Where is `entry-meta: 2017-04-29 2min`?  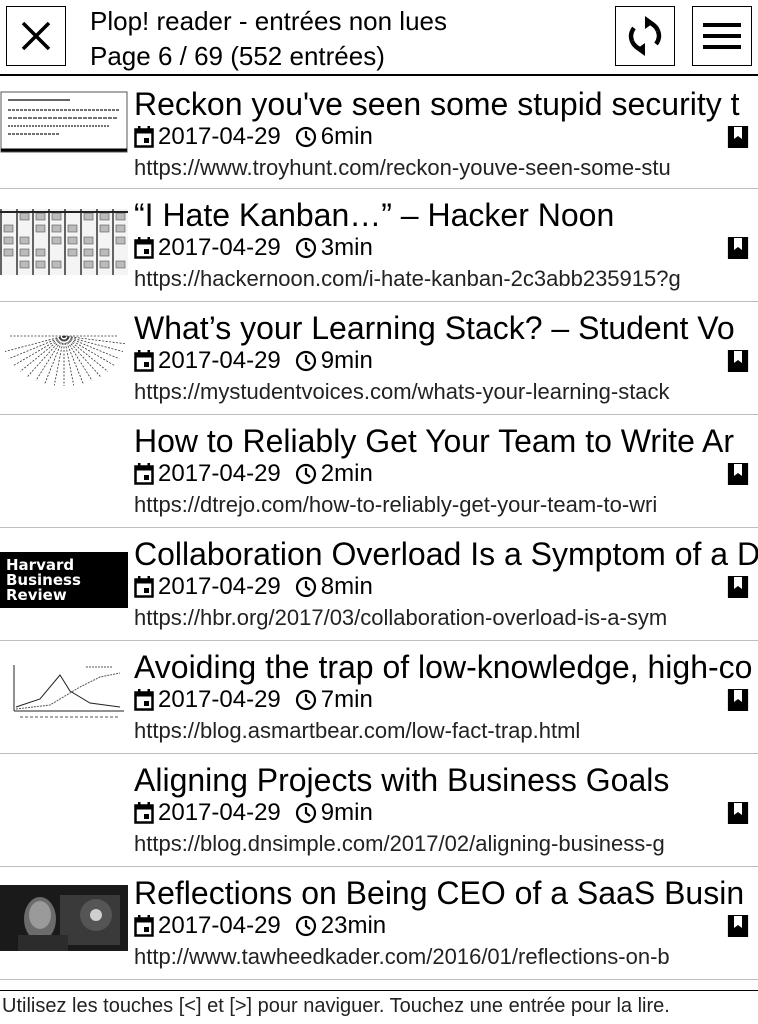
entry-meta: 2017-04-29 2min is located at coordinates (253, 474).